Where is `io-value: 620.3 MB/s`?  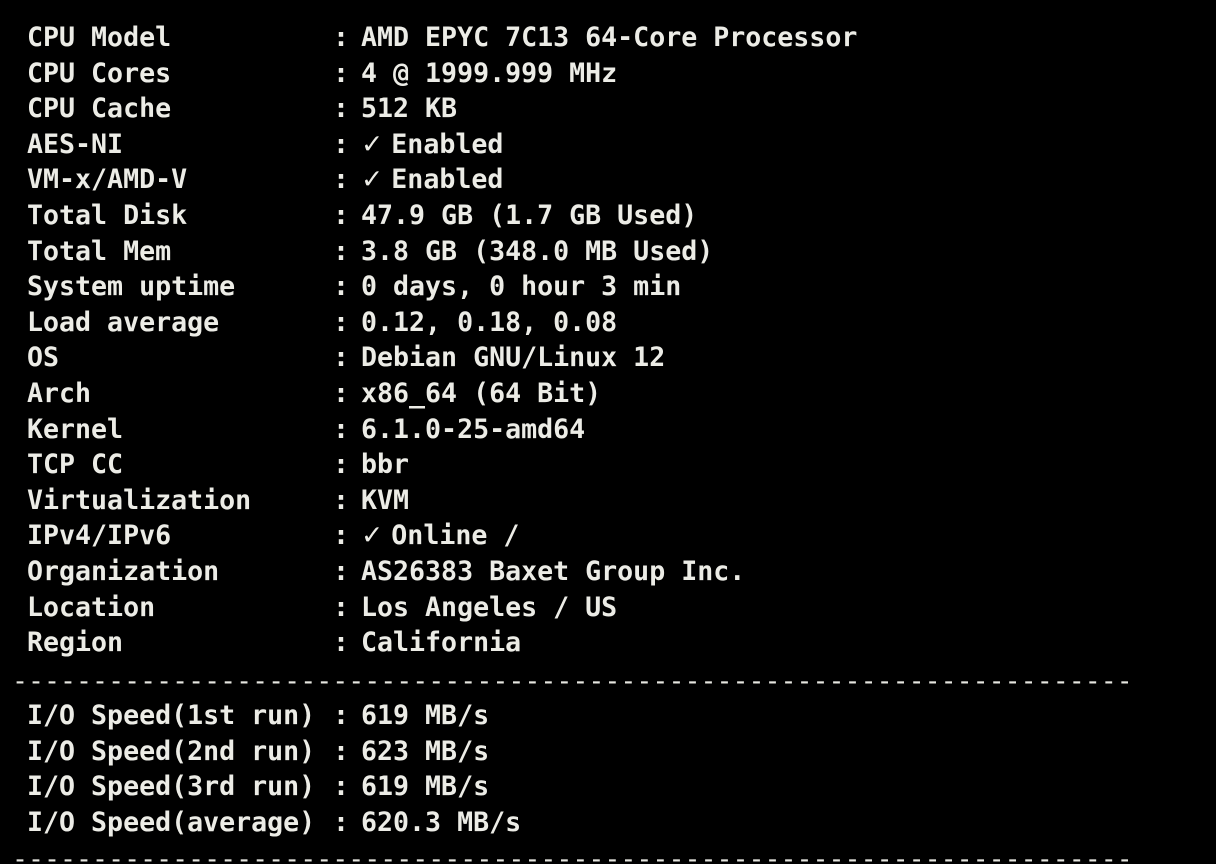
io-value: 620.3 MB/s is located at coordinates (441, 822).